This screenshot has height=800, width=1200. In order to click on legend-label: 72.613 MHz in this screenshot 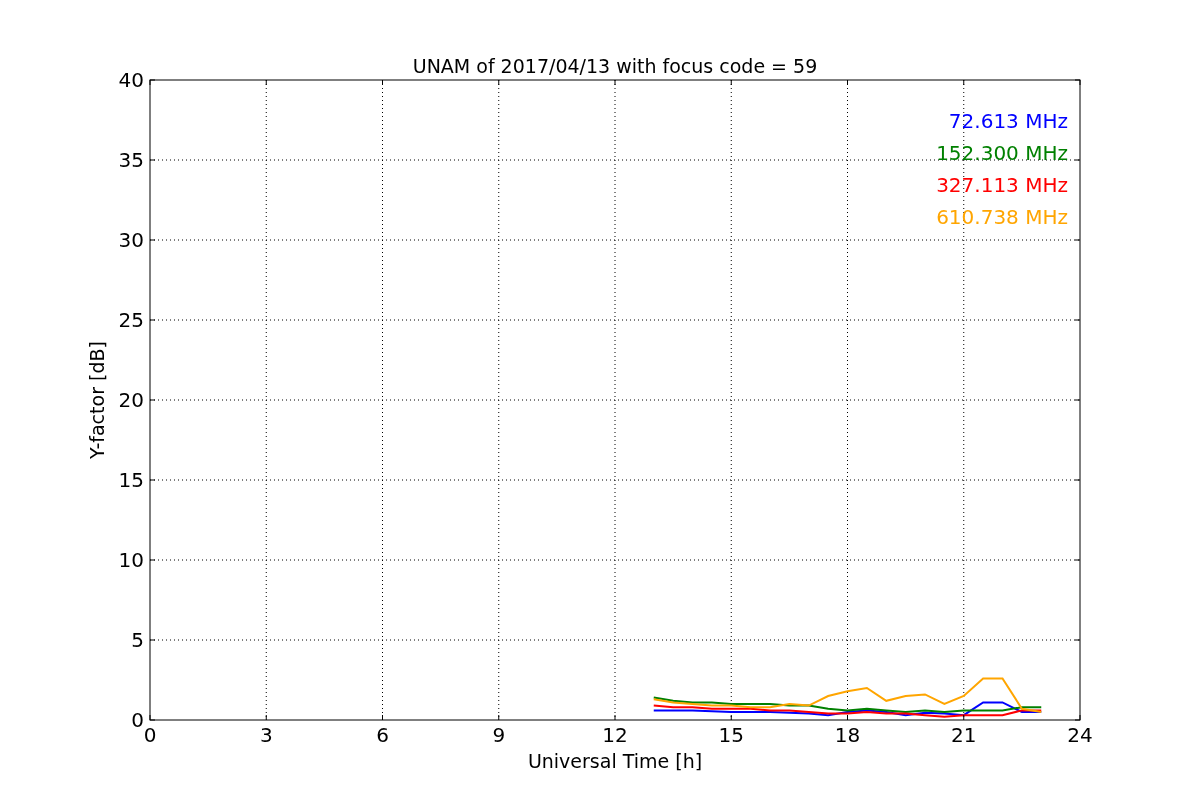, I will do `click(1008, 121)`.